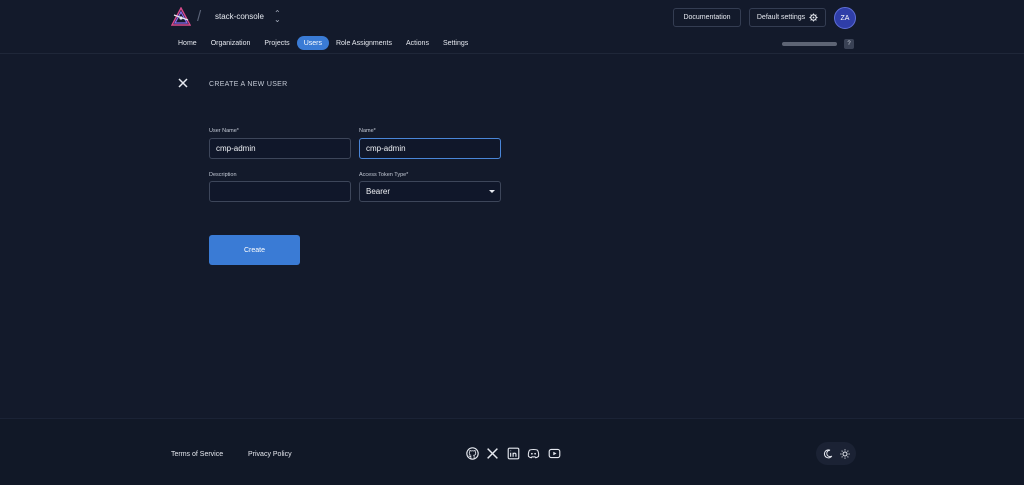  I want to click on default-settings-label: Default settings, so click(781, 17).